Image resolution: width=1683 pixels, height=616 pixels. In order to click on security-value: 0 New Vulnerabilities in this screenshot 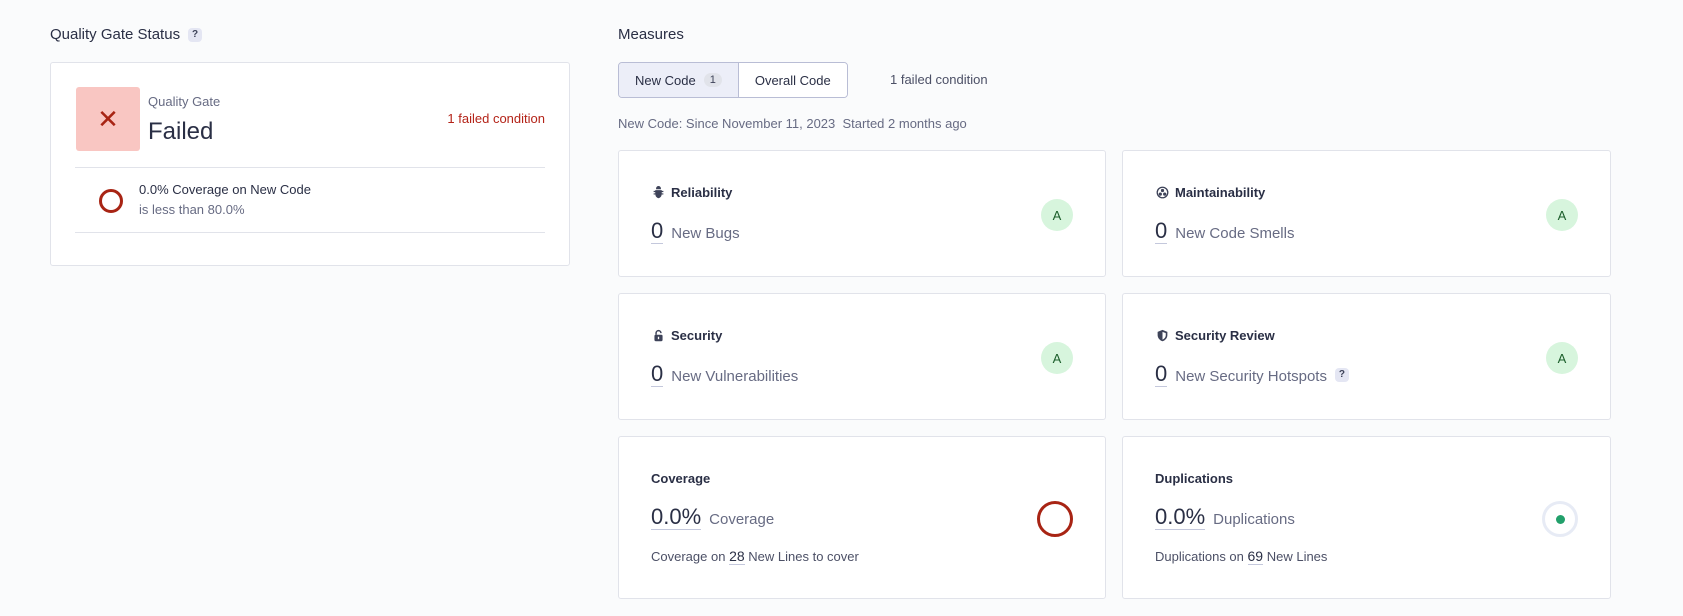, I will do `click(725, 374)`.